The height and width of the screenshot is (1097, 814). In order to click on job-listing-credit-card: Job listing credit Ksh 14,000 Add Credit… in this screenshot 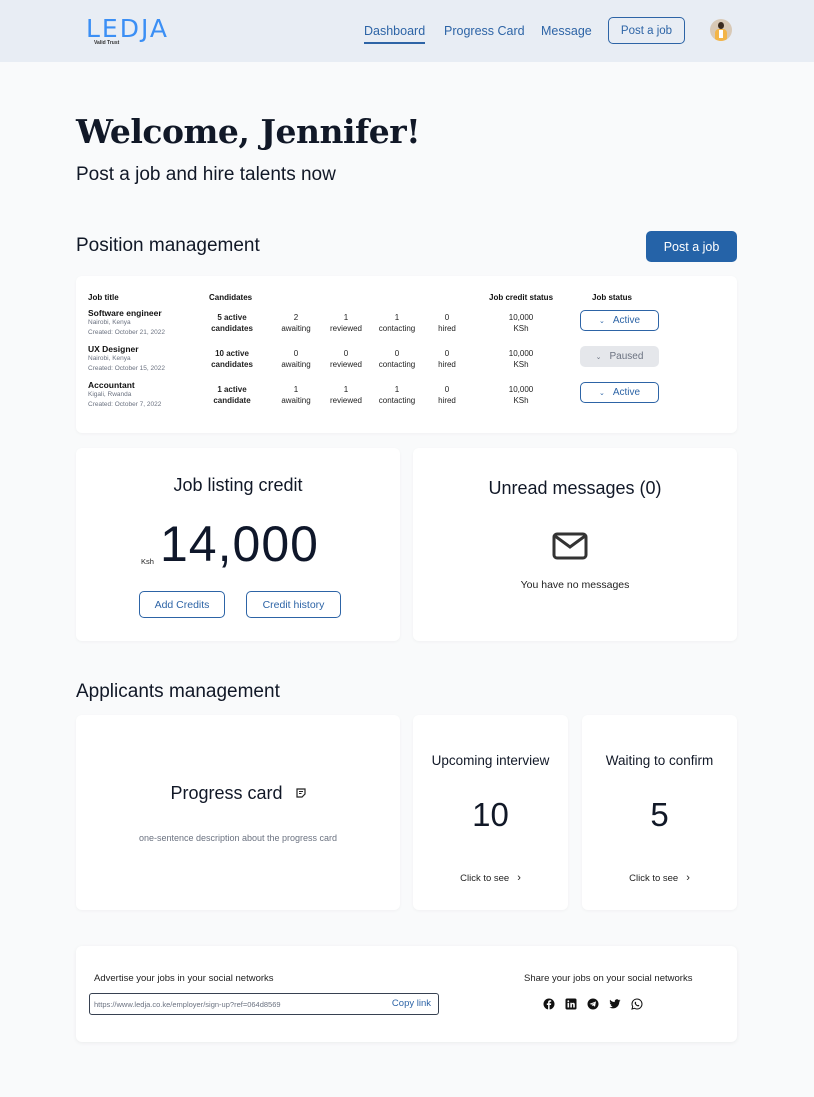, I will do `click(238, 544)`.